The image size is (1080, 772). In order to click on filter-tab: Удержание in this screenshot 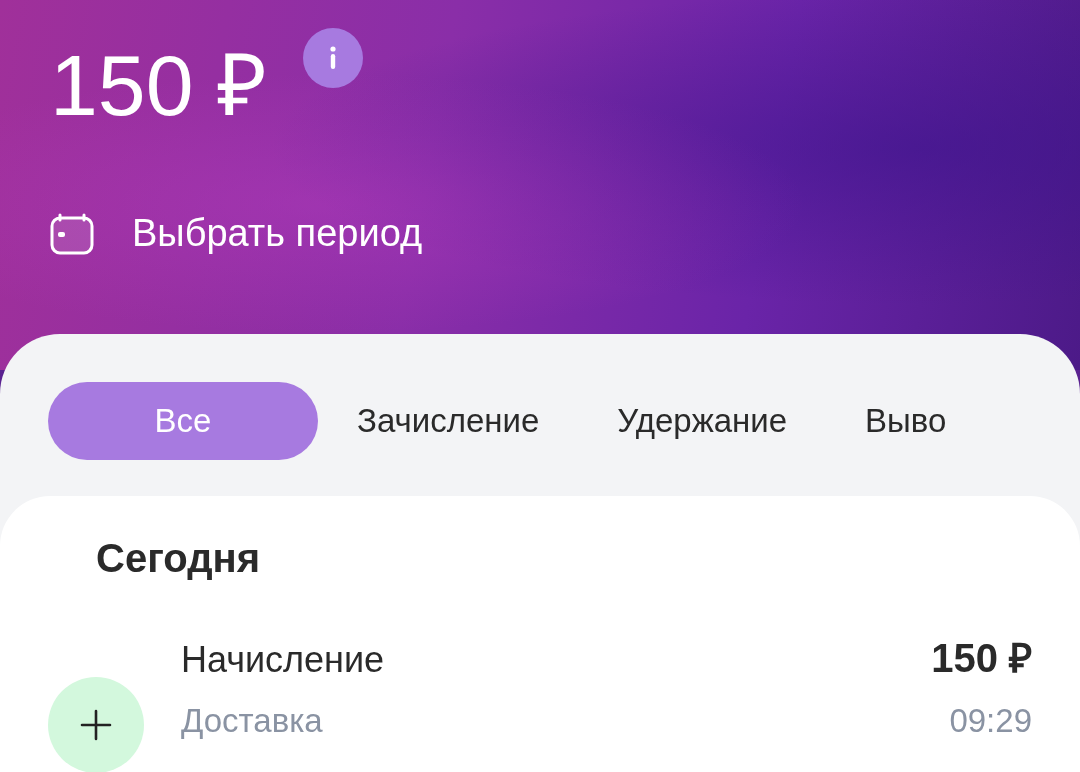, I will do `click(702, 421)`.